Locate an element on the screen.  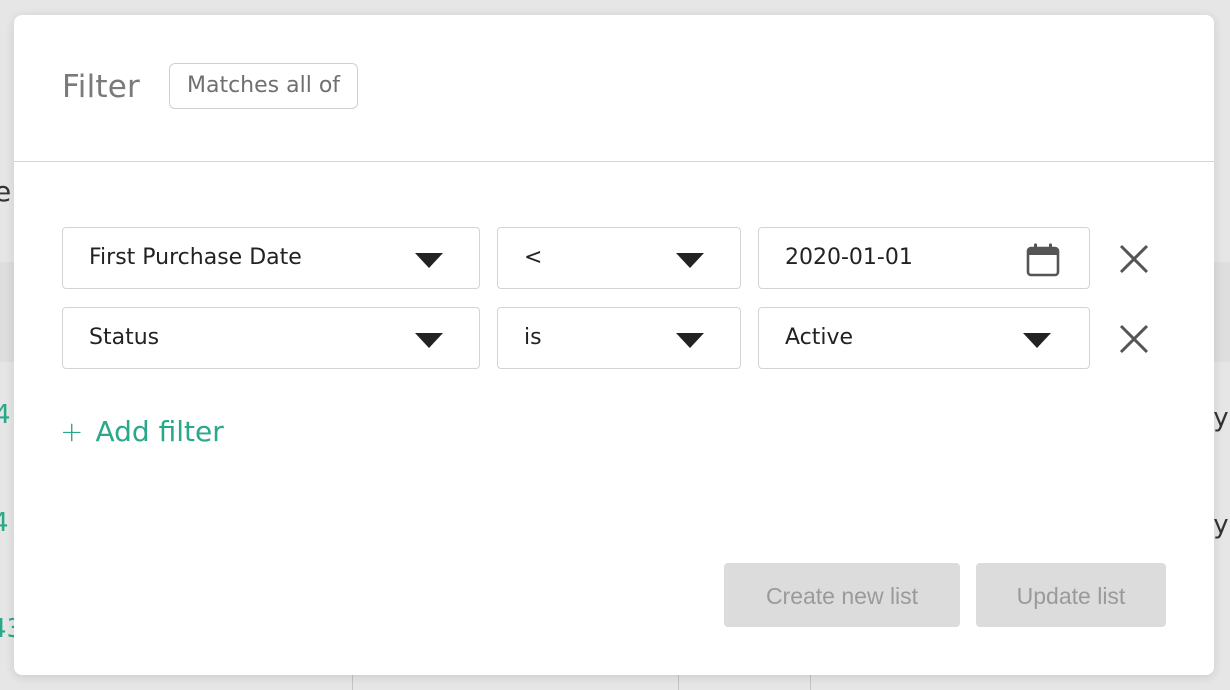
modal-title: Filter is located at coordinates (101, 87).